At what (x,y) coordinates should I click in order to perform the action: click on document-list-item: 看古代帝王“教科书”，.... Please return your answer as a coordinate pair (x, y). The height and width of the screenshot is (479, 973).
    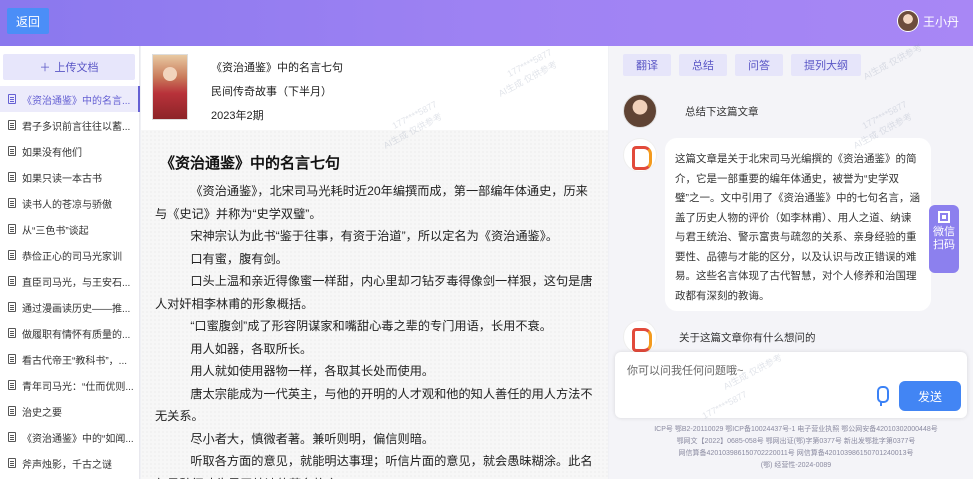
    Looking at the image, I should click on (70, 359).